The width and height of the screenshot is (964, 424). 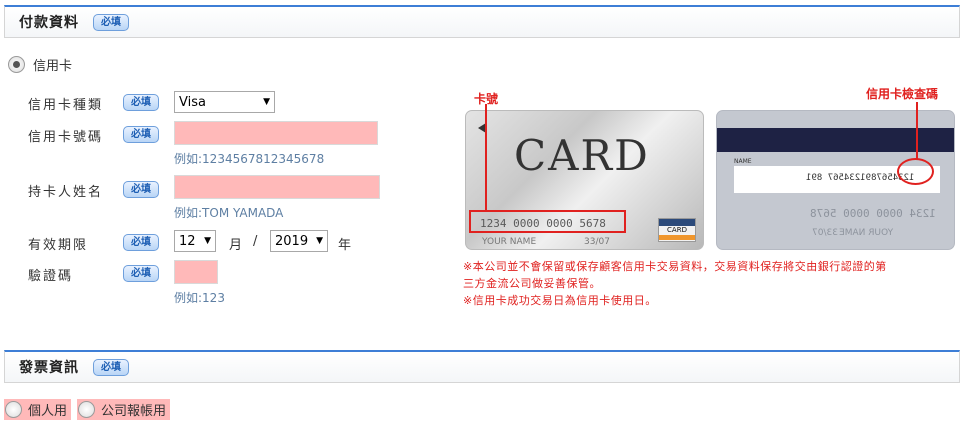 I want to click on invoice-option-label: 公司報帳用, so click(x=134, y=411).